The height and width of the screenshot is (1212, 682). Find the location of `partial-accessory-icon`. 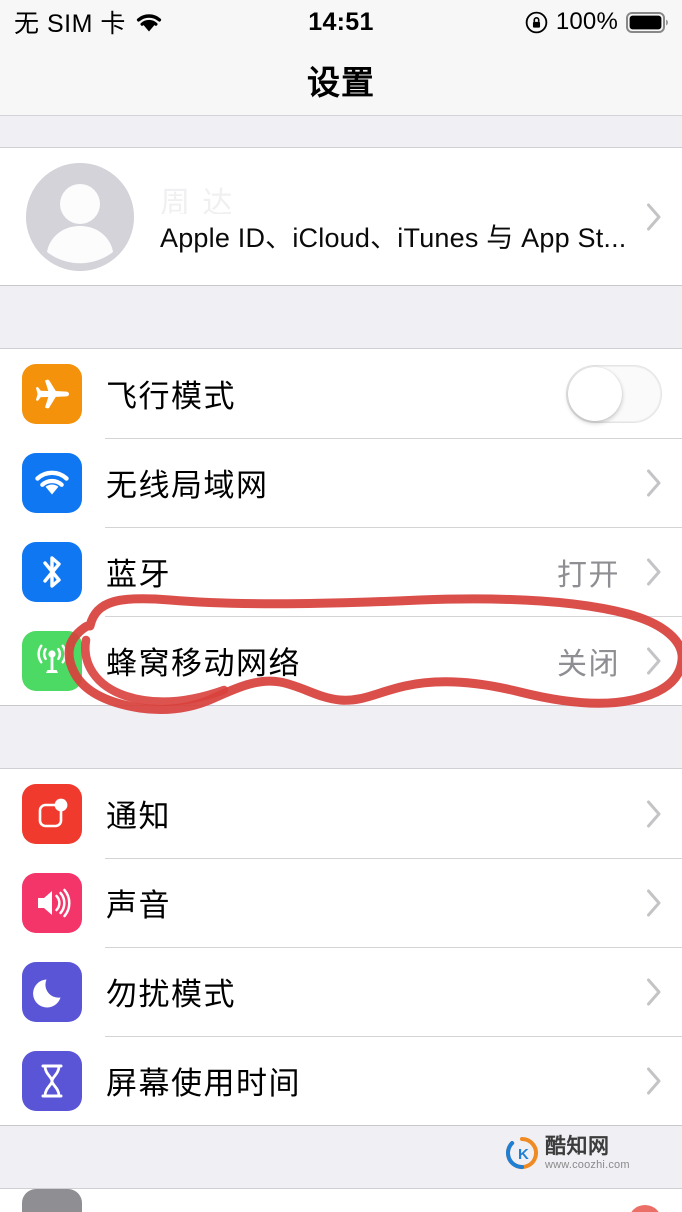

partial-accessory-icon is located at coordinates (645, 1208).